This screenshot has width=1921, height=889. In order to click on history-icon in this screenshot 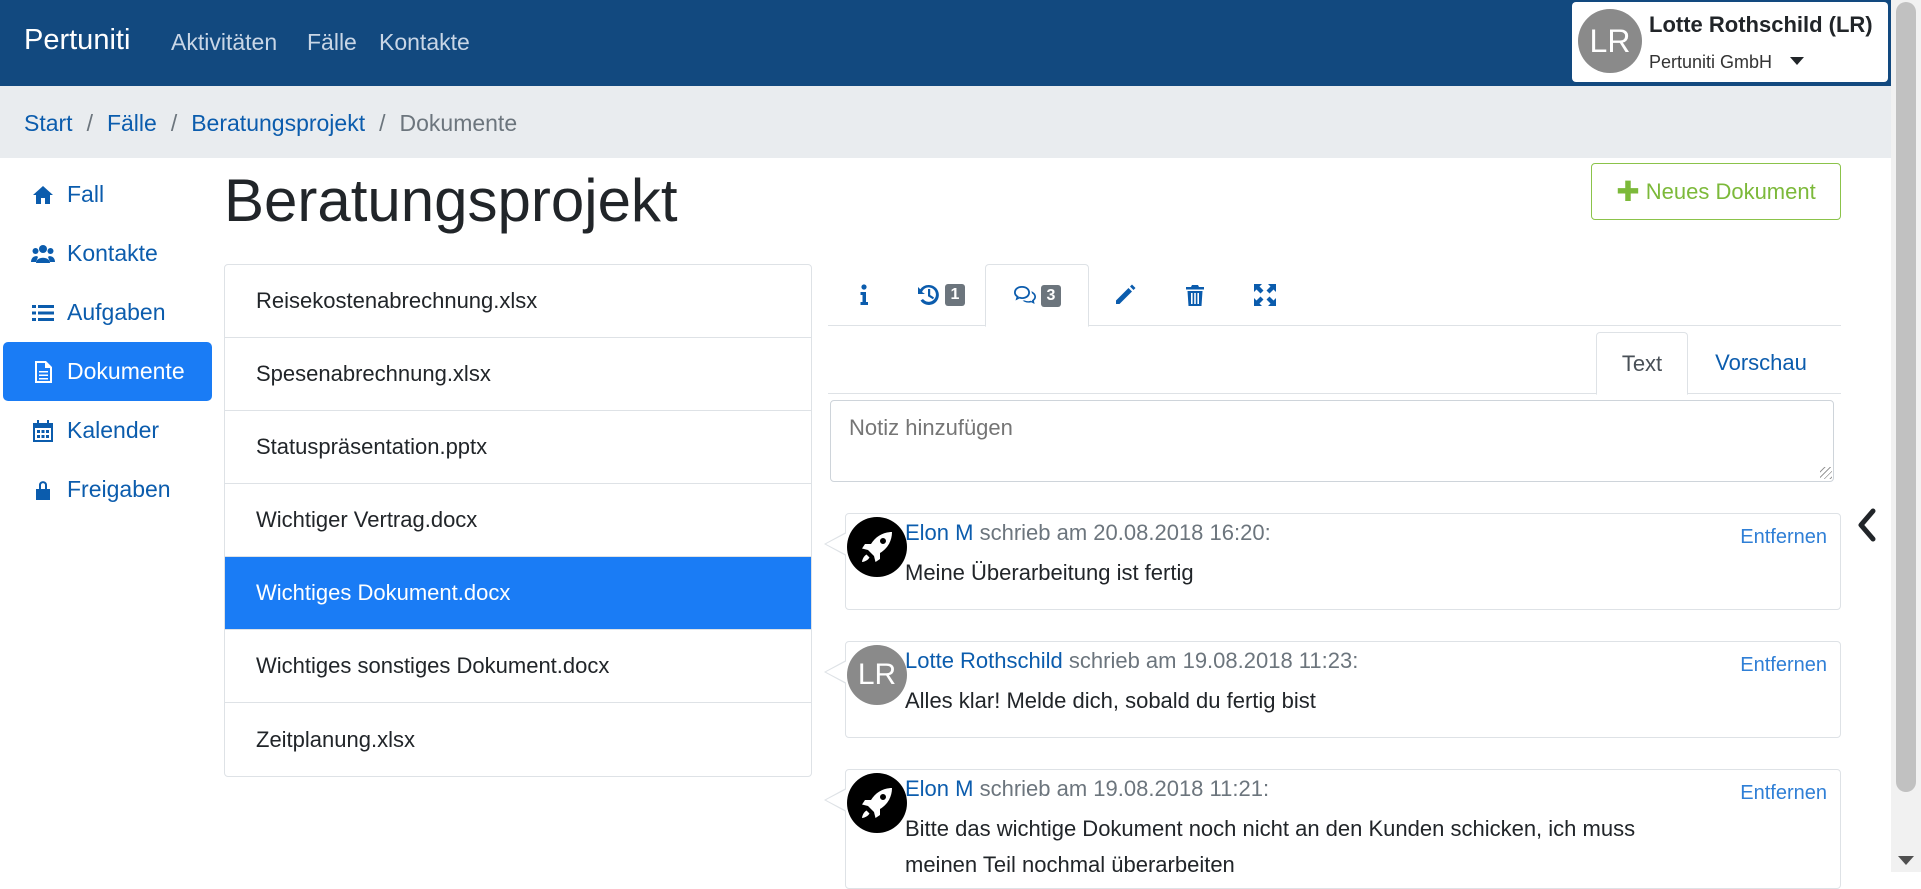, I will do `click(928, 294)`.